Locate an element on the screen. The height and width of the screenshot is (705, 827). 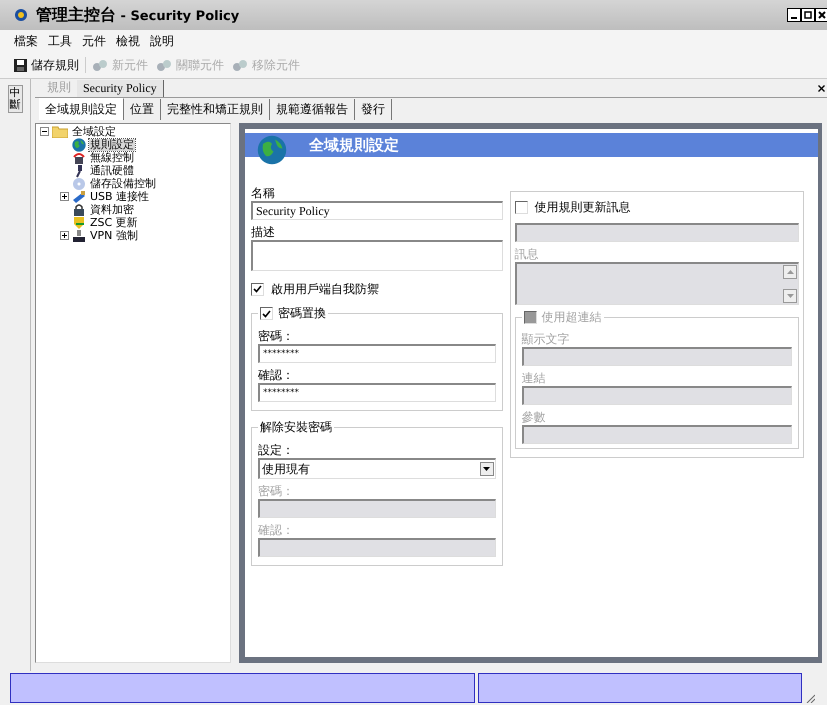
field-label: 名稱 is located at coordinates (263, 193).